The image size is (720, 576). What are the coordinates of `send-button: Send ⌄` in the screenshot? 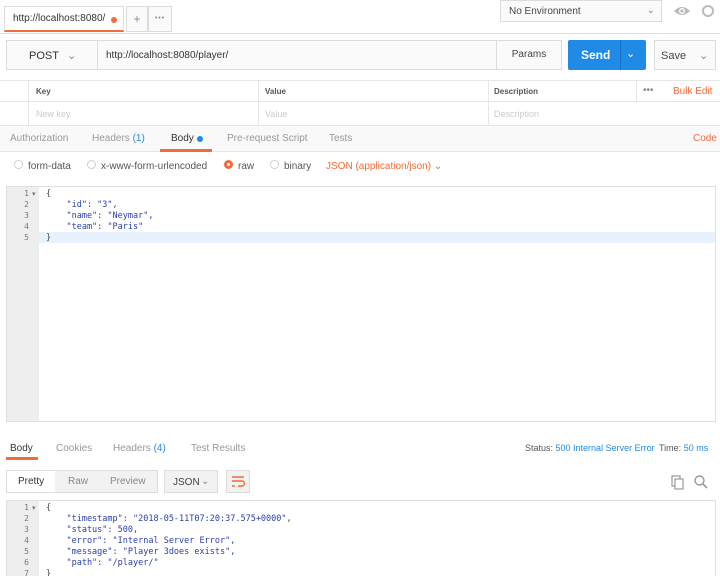 It's located at (607, 55).